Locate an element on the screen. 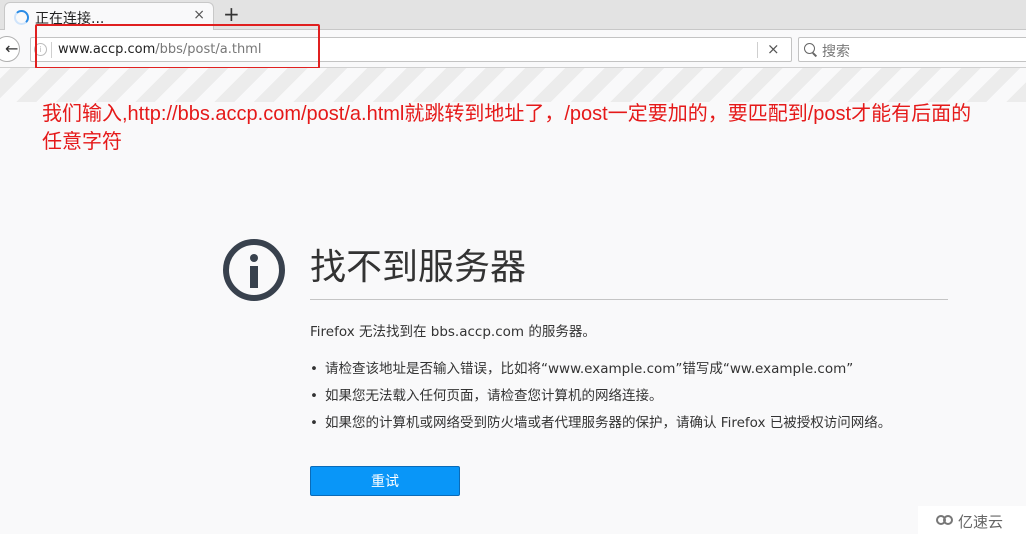 The width and height of the screenshot is (1026, 534). back-arrow-icon: ← is located at coordinates (12, 48).